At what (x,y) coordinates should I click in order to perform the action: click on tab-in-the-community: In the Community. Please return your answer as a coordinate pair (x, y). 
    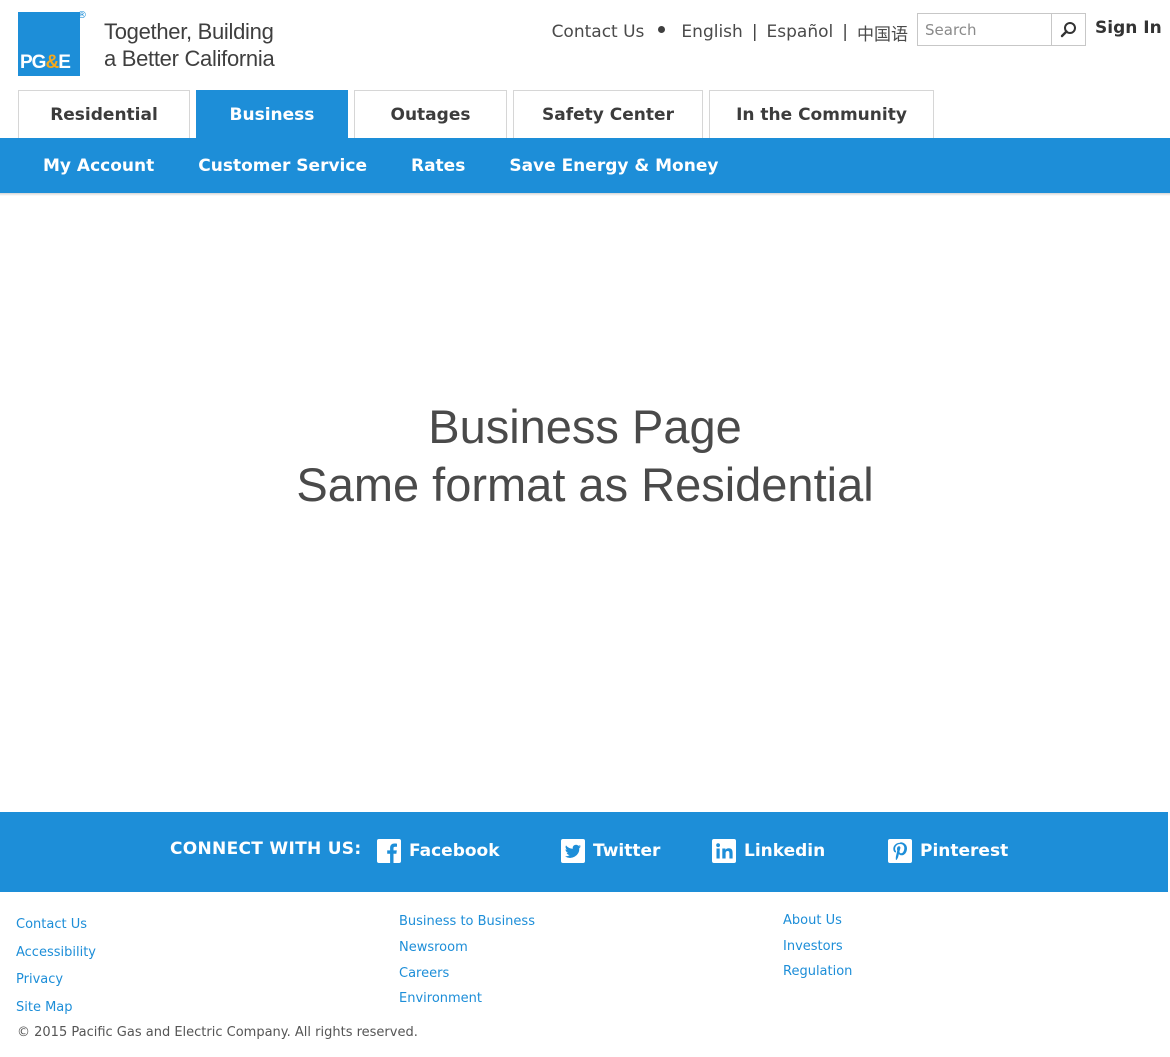
    Looking at the image, I should click on (821, 114).